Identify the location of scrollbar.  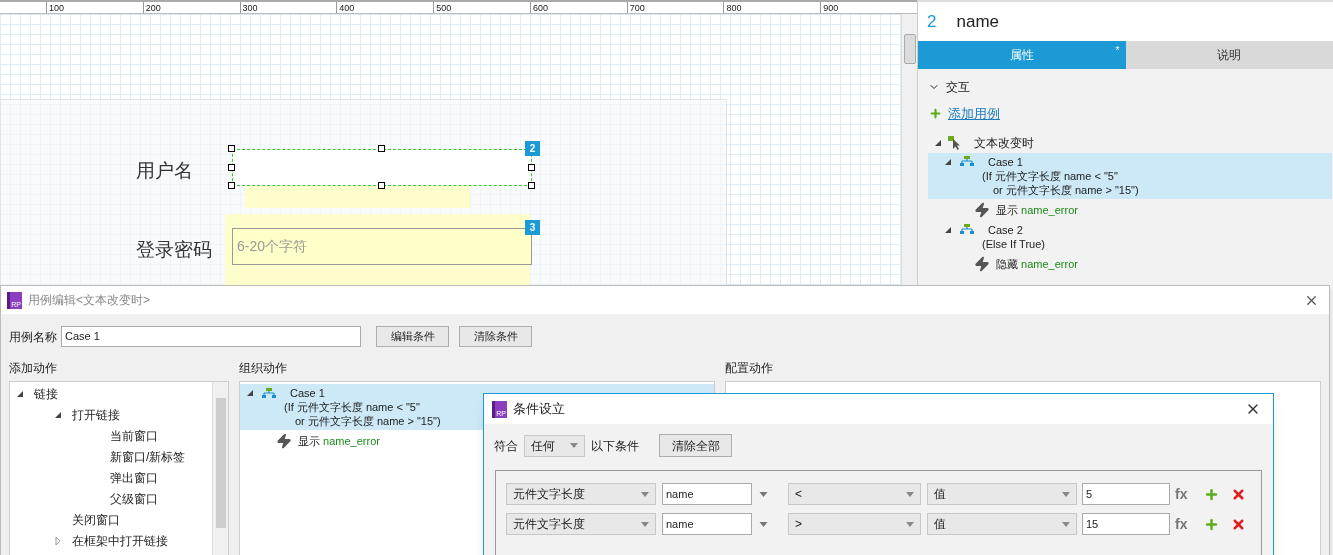
(220, 468).